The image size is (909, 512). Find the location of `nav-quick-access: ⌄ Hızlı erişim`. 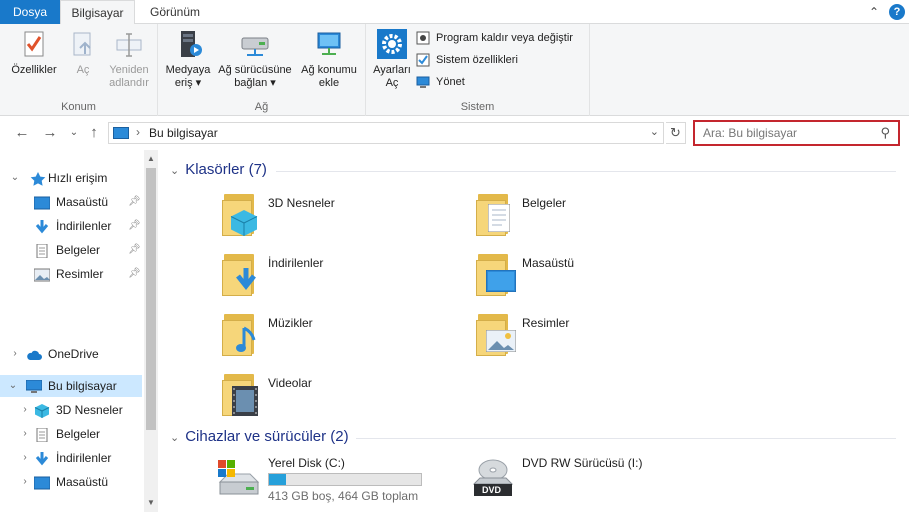

nav-quick-access: ⌄ Hızlı erişim is located at coordinates (75, 178).